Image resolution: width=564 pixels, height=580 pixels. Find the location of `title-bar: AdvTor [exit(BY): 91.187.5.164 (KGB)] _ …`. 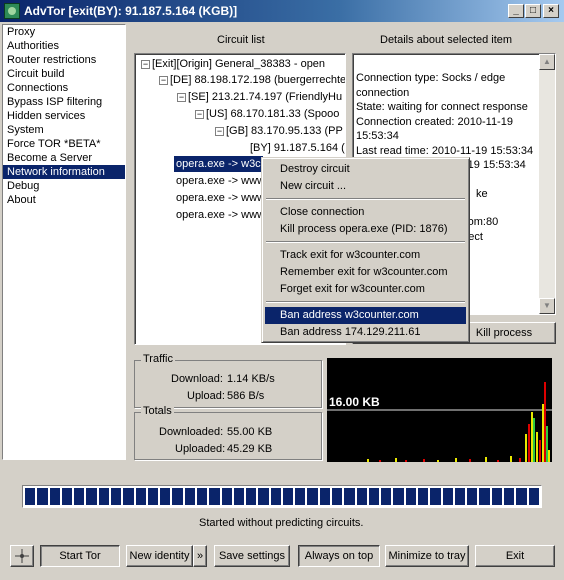

title-bar: AdvTor [exit(BY): 91.187.5.164 (KGB)] _ … is located at coordinates (282, 11).